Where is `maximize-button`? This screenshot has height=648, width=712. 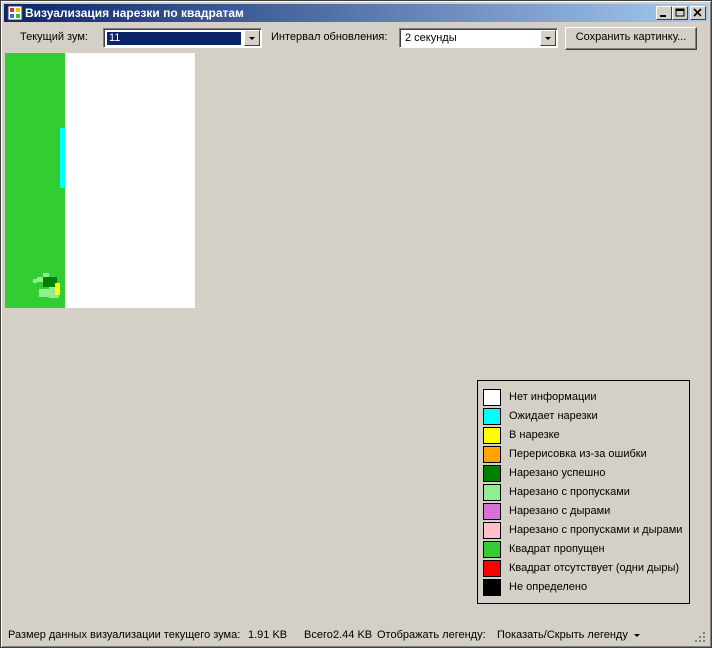
maximize-button is located at coordinates (680, 13).